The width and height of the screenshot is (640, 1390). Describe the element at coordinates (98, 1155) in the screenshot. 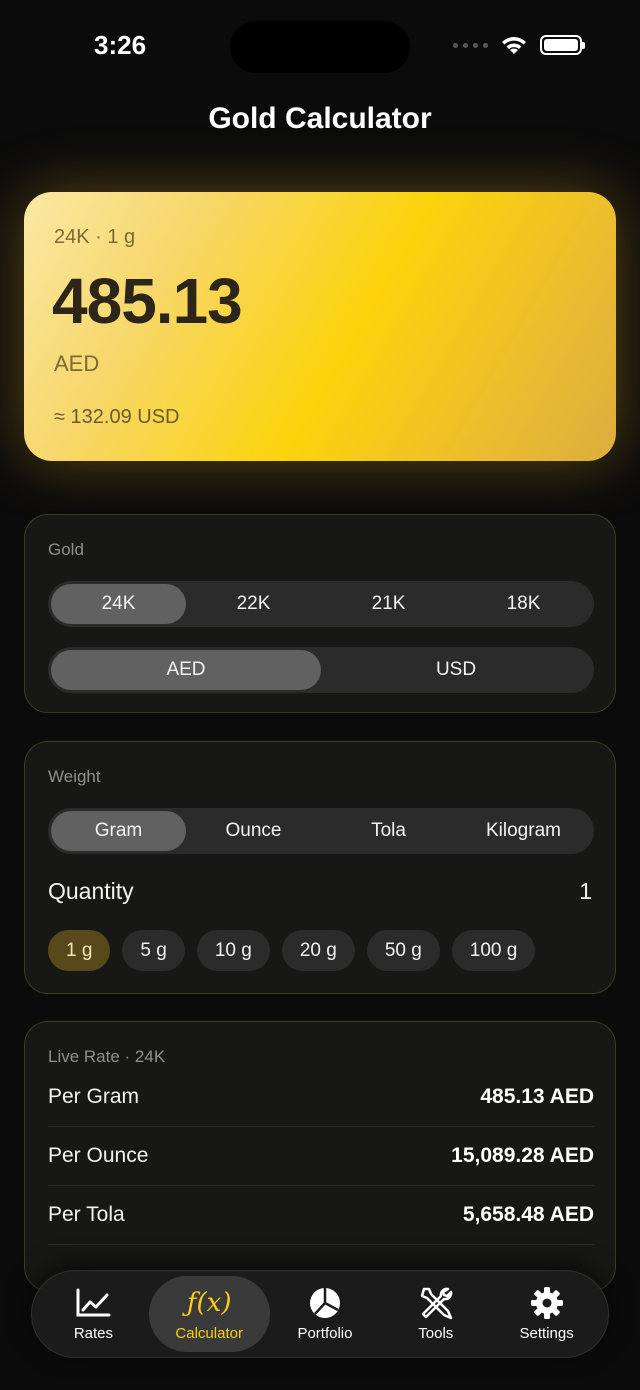

I see `rate-name: Per Ounce` at that location.